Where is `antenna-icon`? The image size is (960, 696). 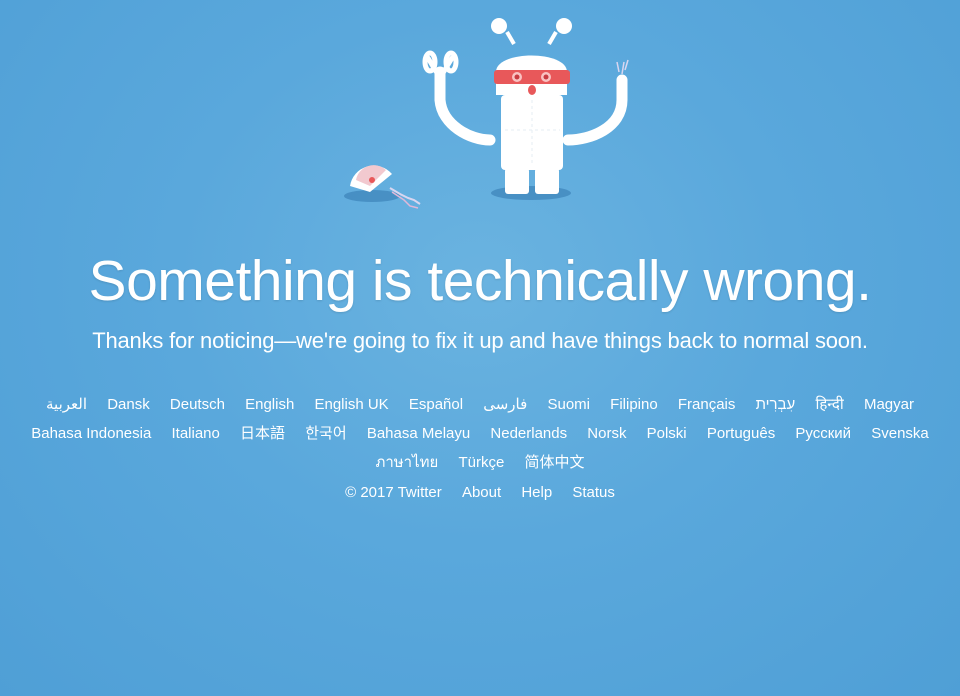
antenna-icon is located at coordinates (531, 32).